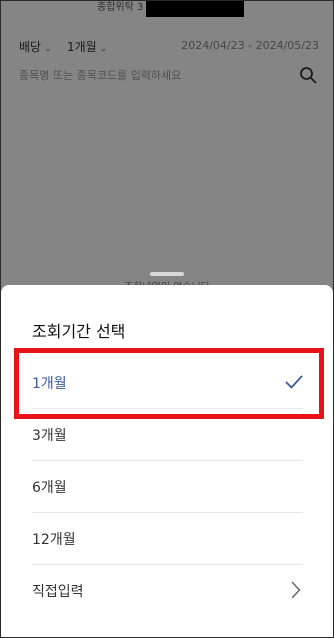 The image size is (334, 638). What do you see at coordinates (167, 487) in the screenshot?
I see `option-6-months: 6개월` at bounding box center [167, 487].